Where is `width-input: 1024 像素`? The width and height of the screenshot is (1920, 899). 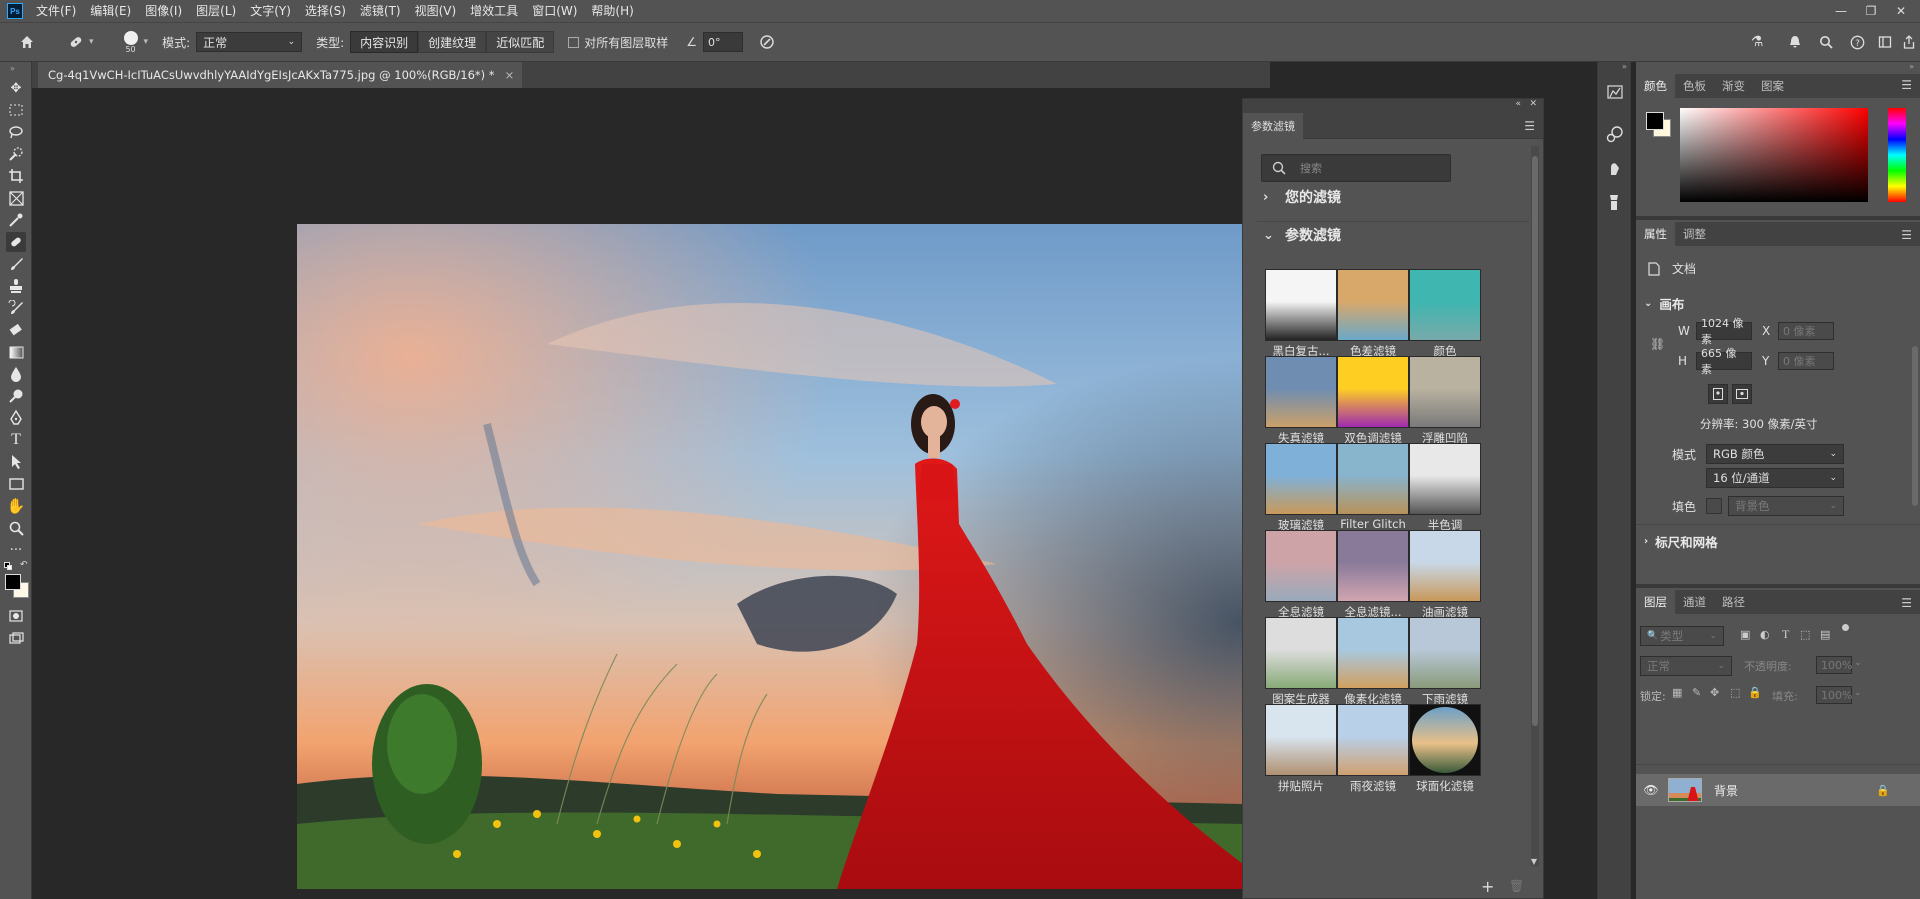 width-input: 1024 像素 is located at coordinates (1724, 331).